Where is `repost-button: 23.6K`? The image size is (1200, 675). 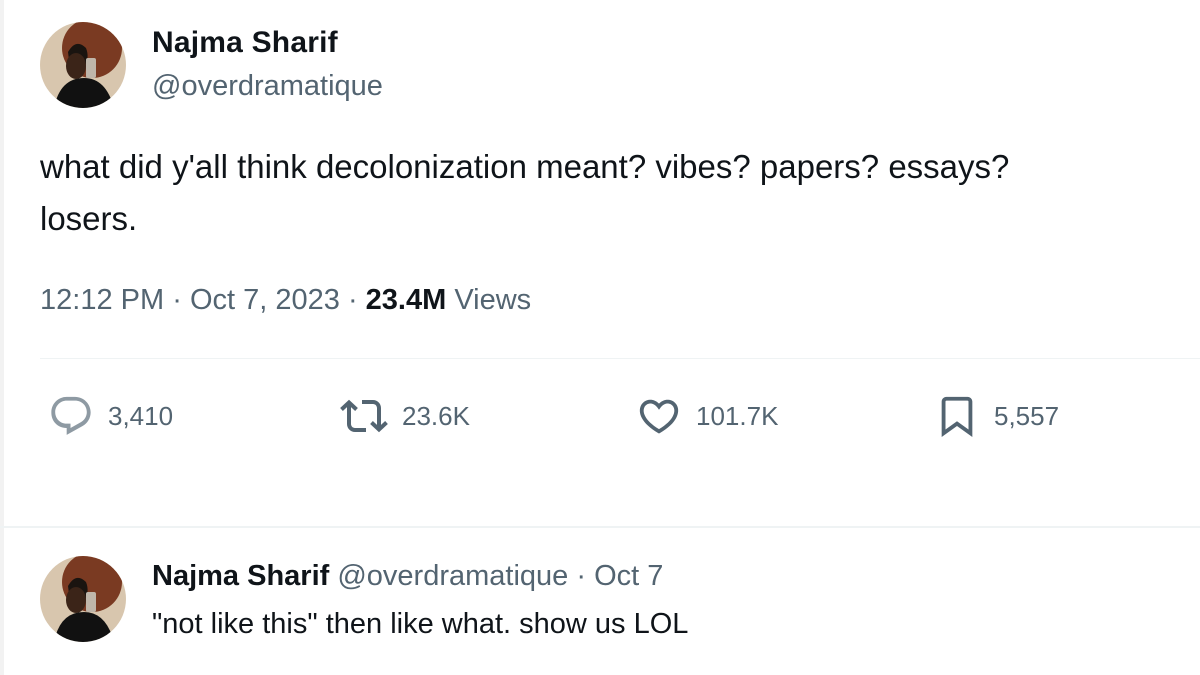
repost-button: 23.6K is located at coordinates (405, 416).